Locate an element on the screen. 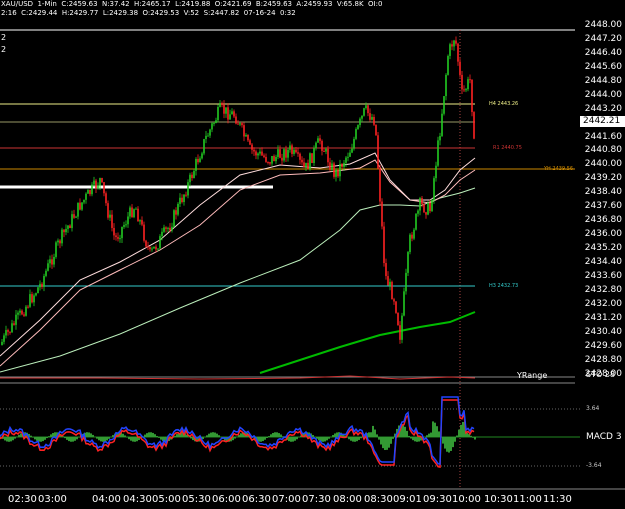 This screenshot has width=625, height=509. time-tick-label: 07:30 is located at coordinates (316, 499).